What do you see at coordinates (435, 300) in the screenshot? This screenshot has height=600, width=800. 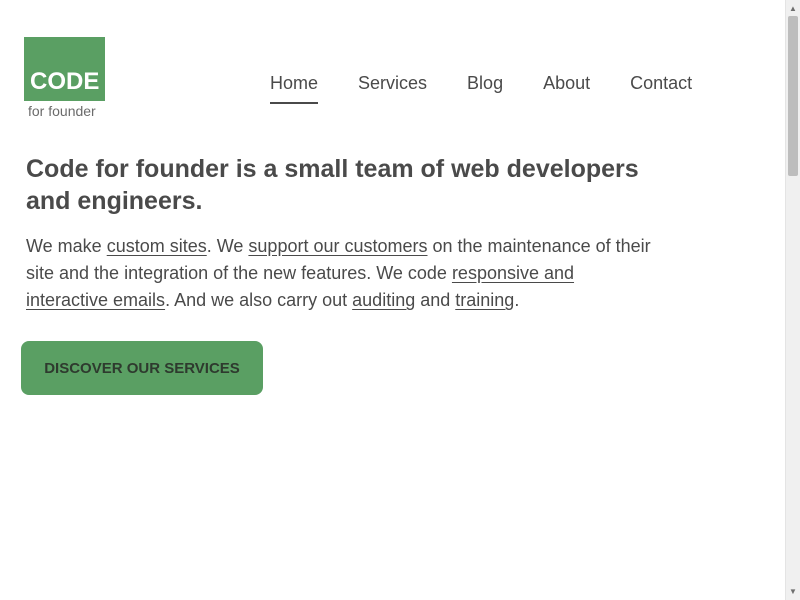 I see `intro-text: and` at bounding box center [435, 300].